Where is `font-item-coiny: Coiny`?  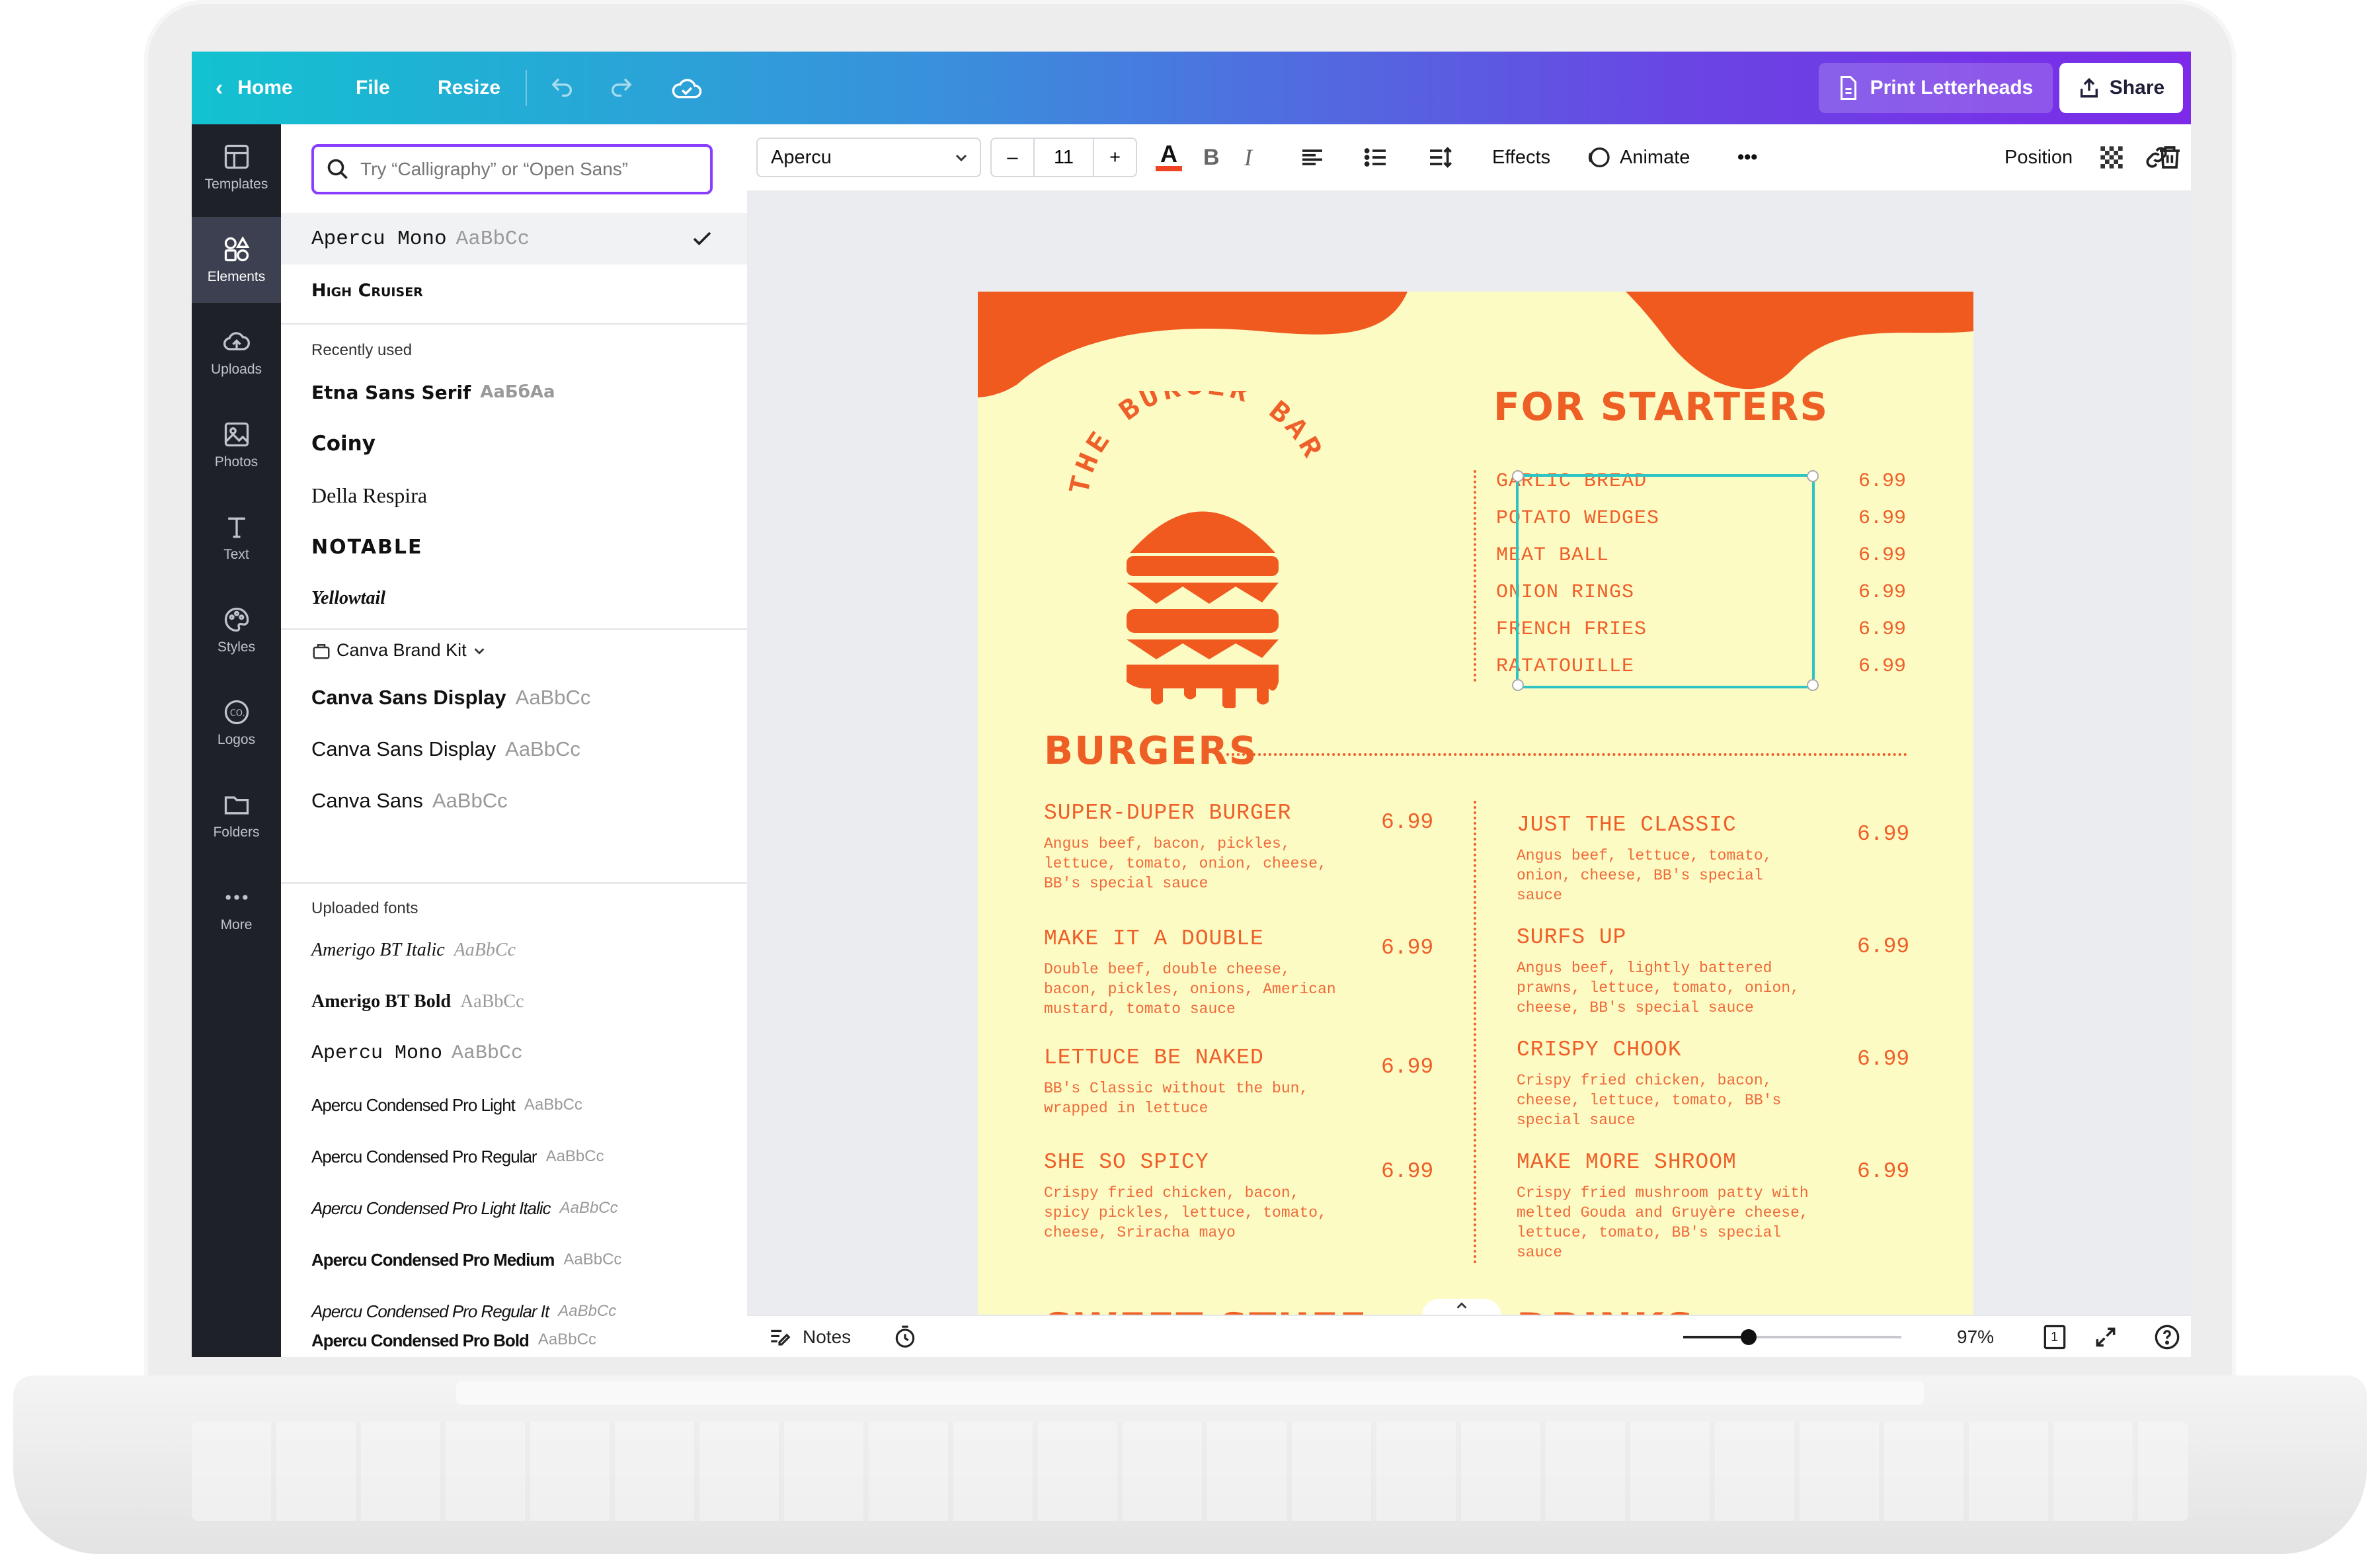 font-item-coiny: Coiny is located at coordinates (514, 444).